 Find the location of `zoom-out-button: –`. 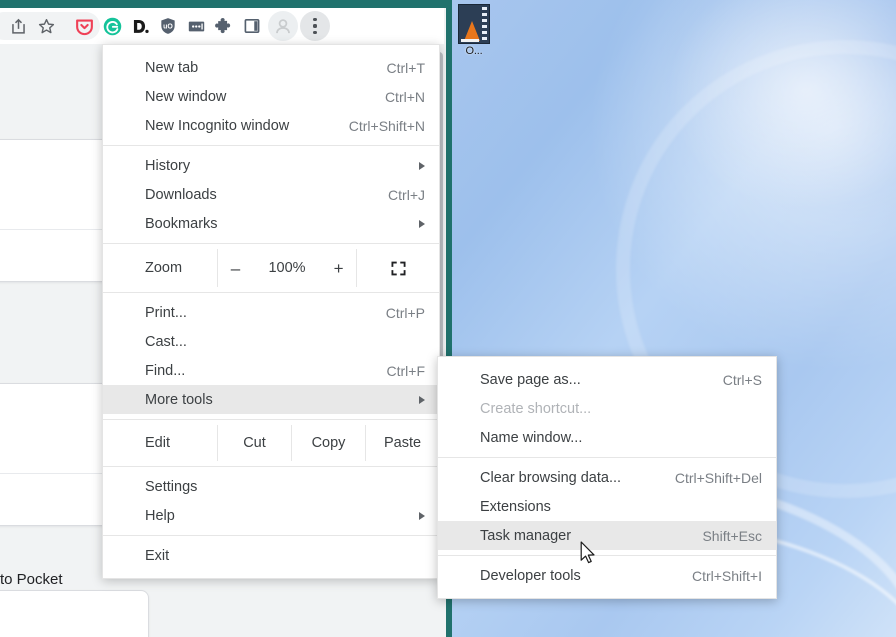

zoom-out-button: – is located at coordinates (235, 268).